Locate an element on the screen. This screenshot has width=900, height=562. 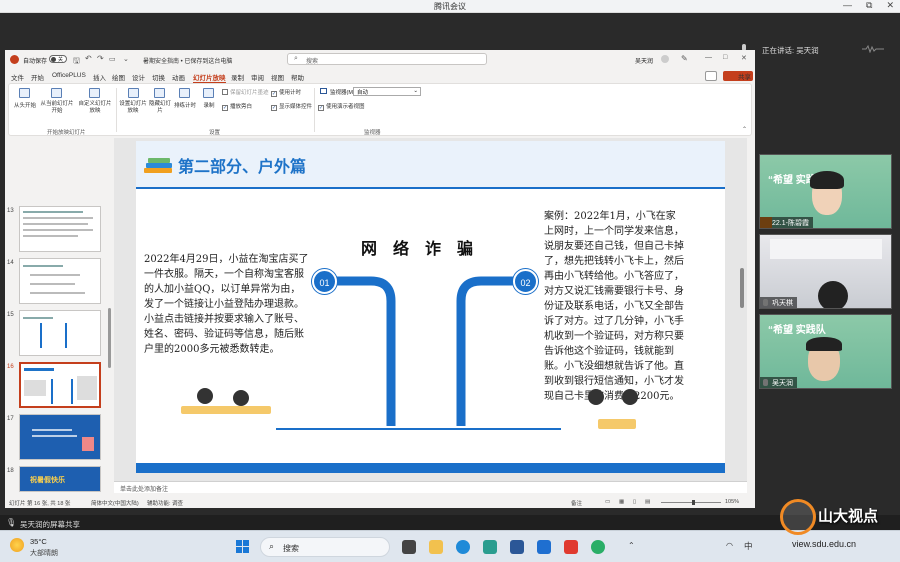
app-icon is located at coordinates (517, 547).